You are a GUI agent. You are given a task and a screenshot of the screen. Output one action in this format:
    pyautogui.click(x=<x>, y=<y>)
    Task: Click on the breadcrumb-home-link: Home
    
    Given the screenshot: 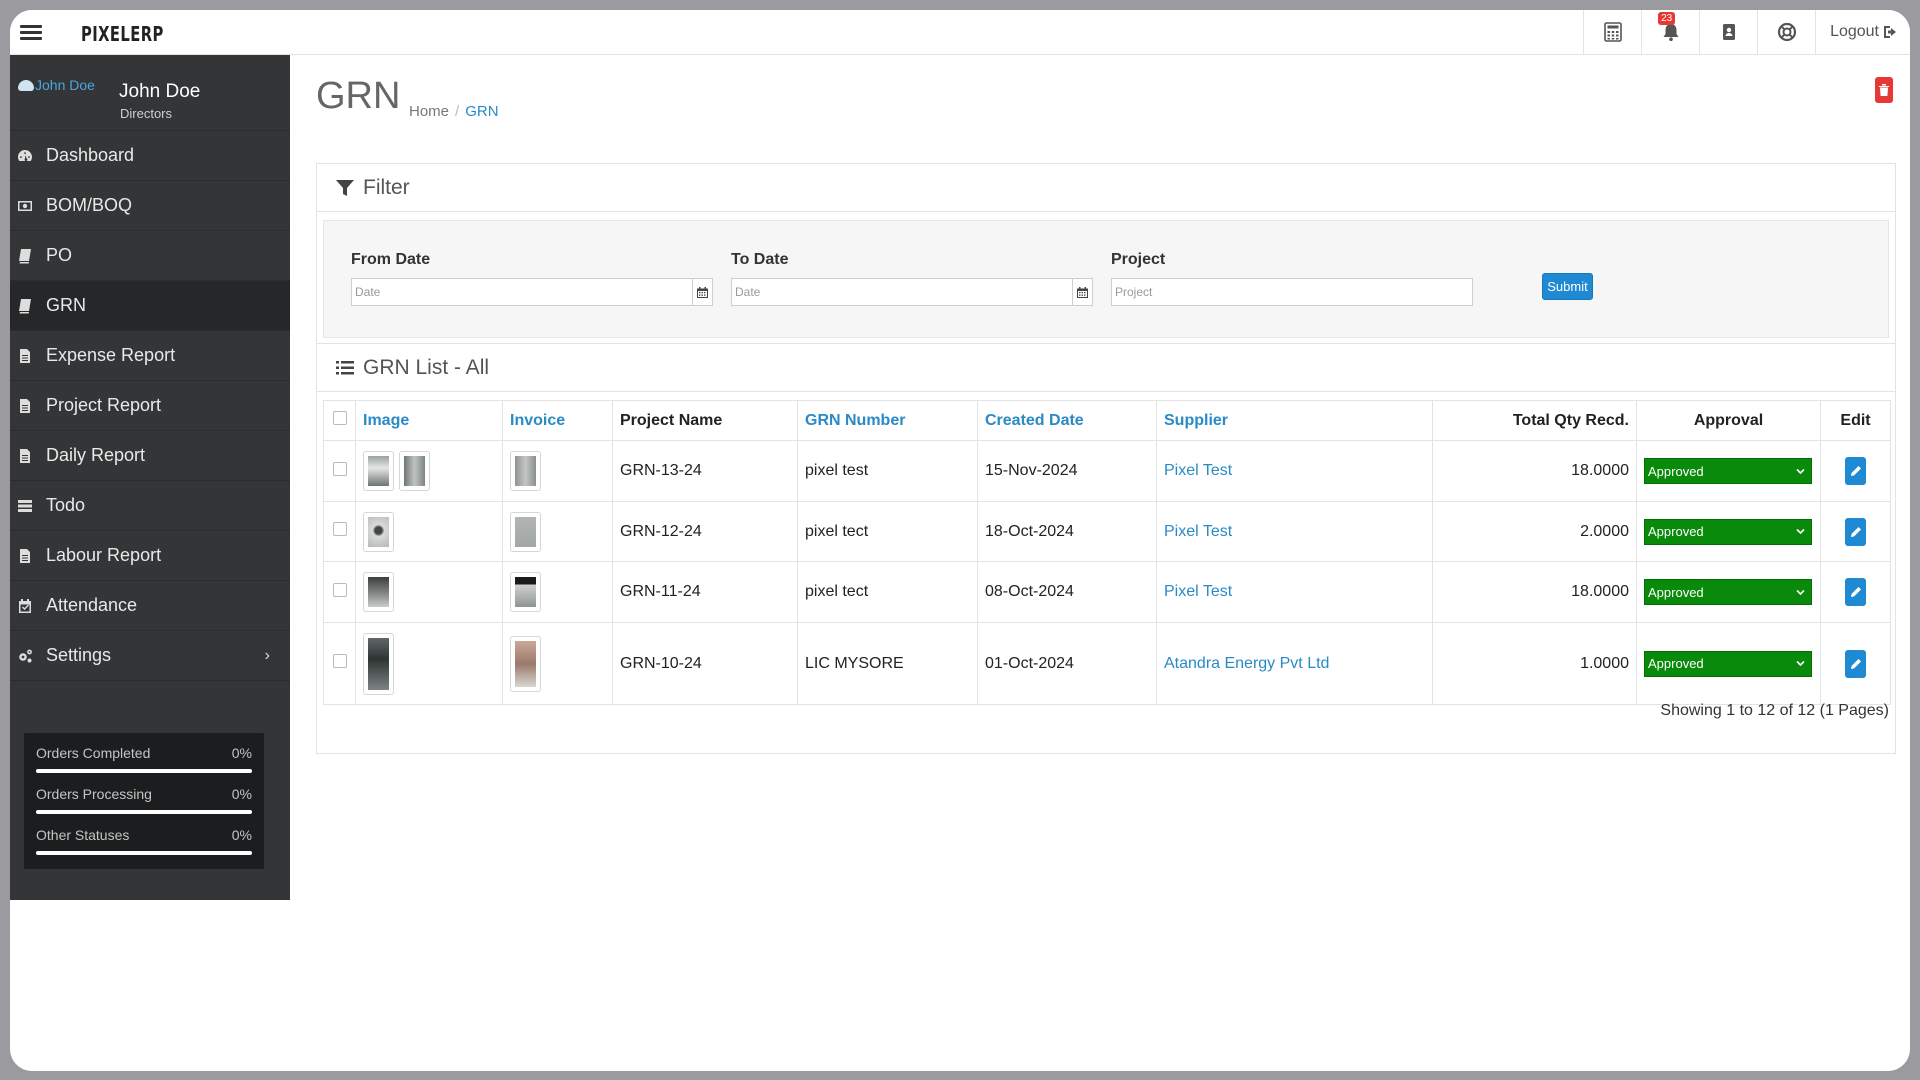 What is the action you would take?
    pyautogui.click(x=429, y=111)
    